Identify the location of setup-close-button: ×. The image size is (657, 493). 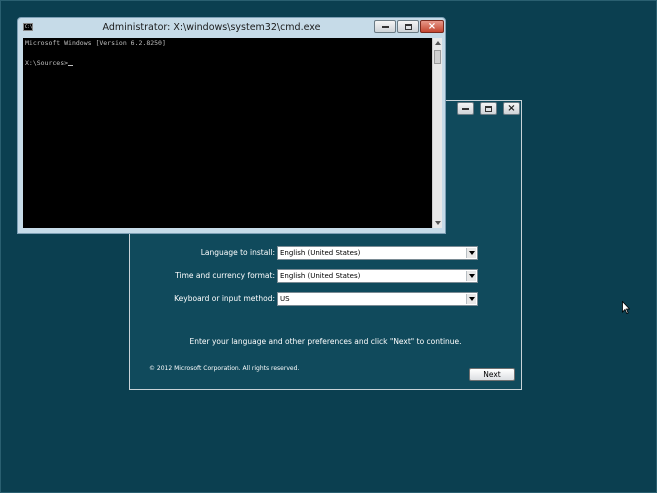
(511, 108).